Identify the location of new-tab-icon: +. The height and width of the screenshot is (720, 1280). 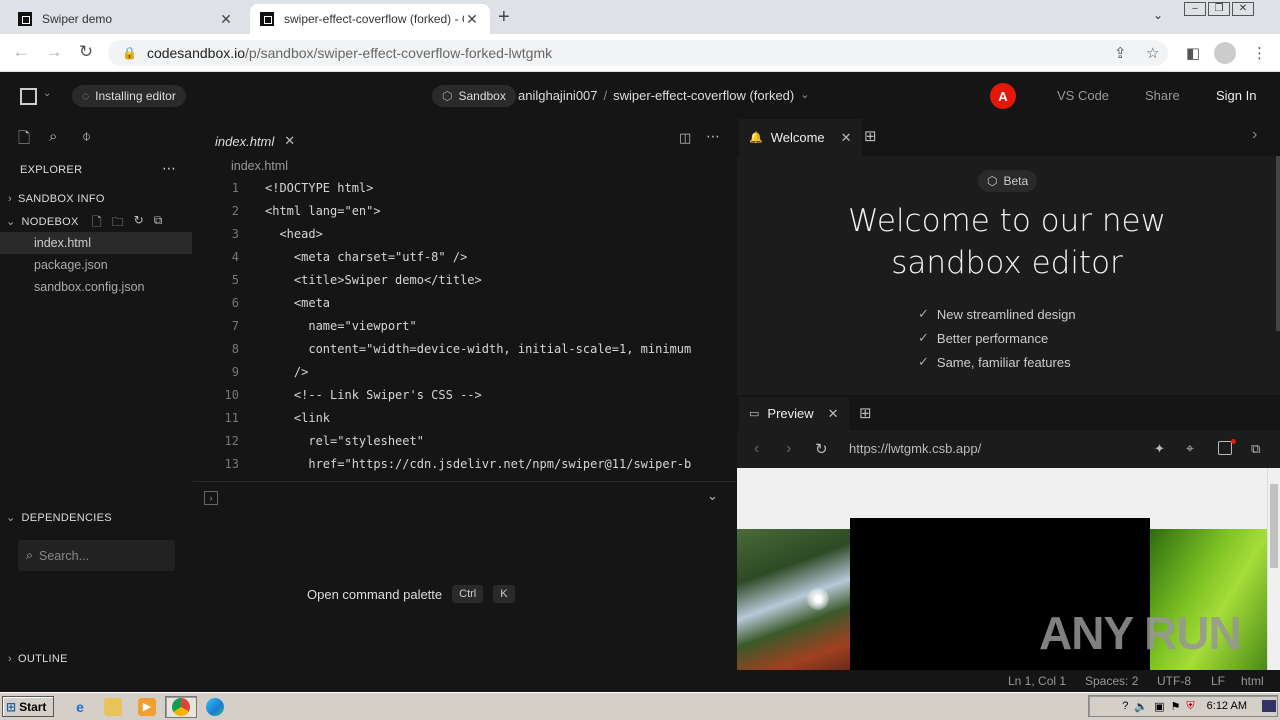
(504, 17).